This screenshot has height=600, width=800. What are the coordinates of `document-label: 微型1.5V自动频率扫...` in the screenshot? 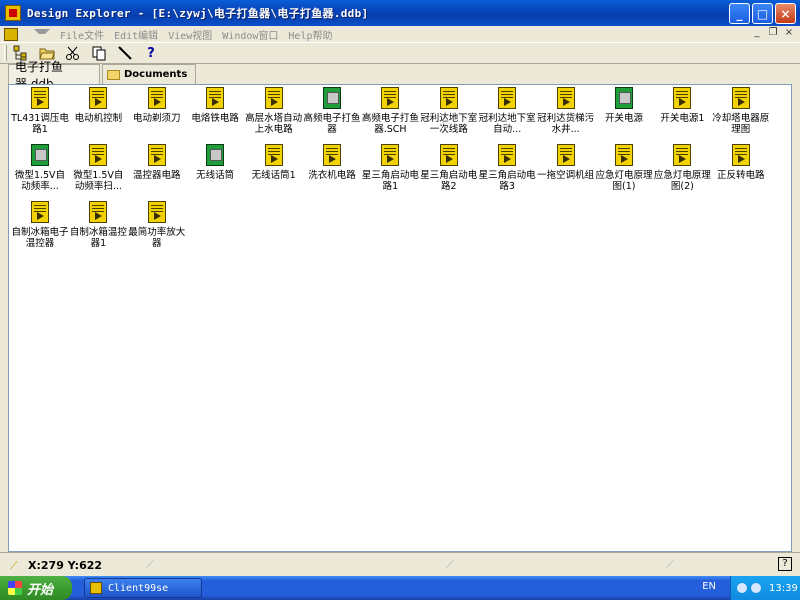 It's located at (98, 181).